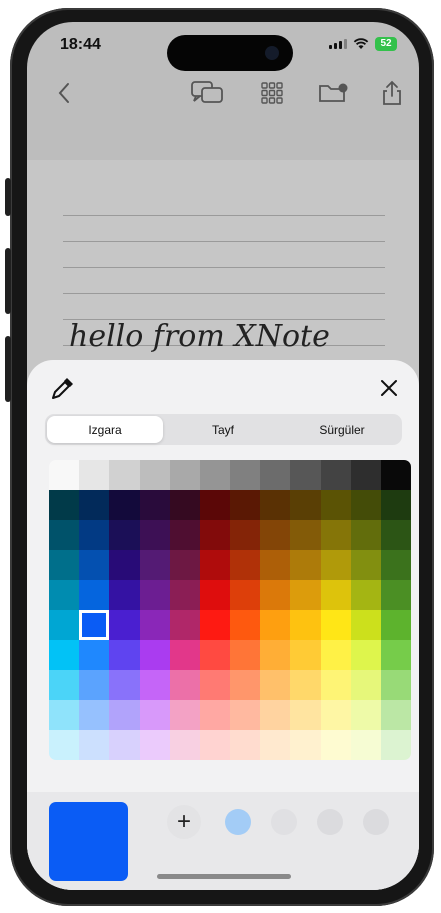 The width and height of the screenshot is (441, 913). What do you see at coordinates (392, 93) in the screenshot?
I see `share-button` at bounding box center [392, 93].